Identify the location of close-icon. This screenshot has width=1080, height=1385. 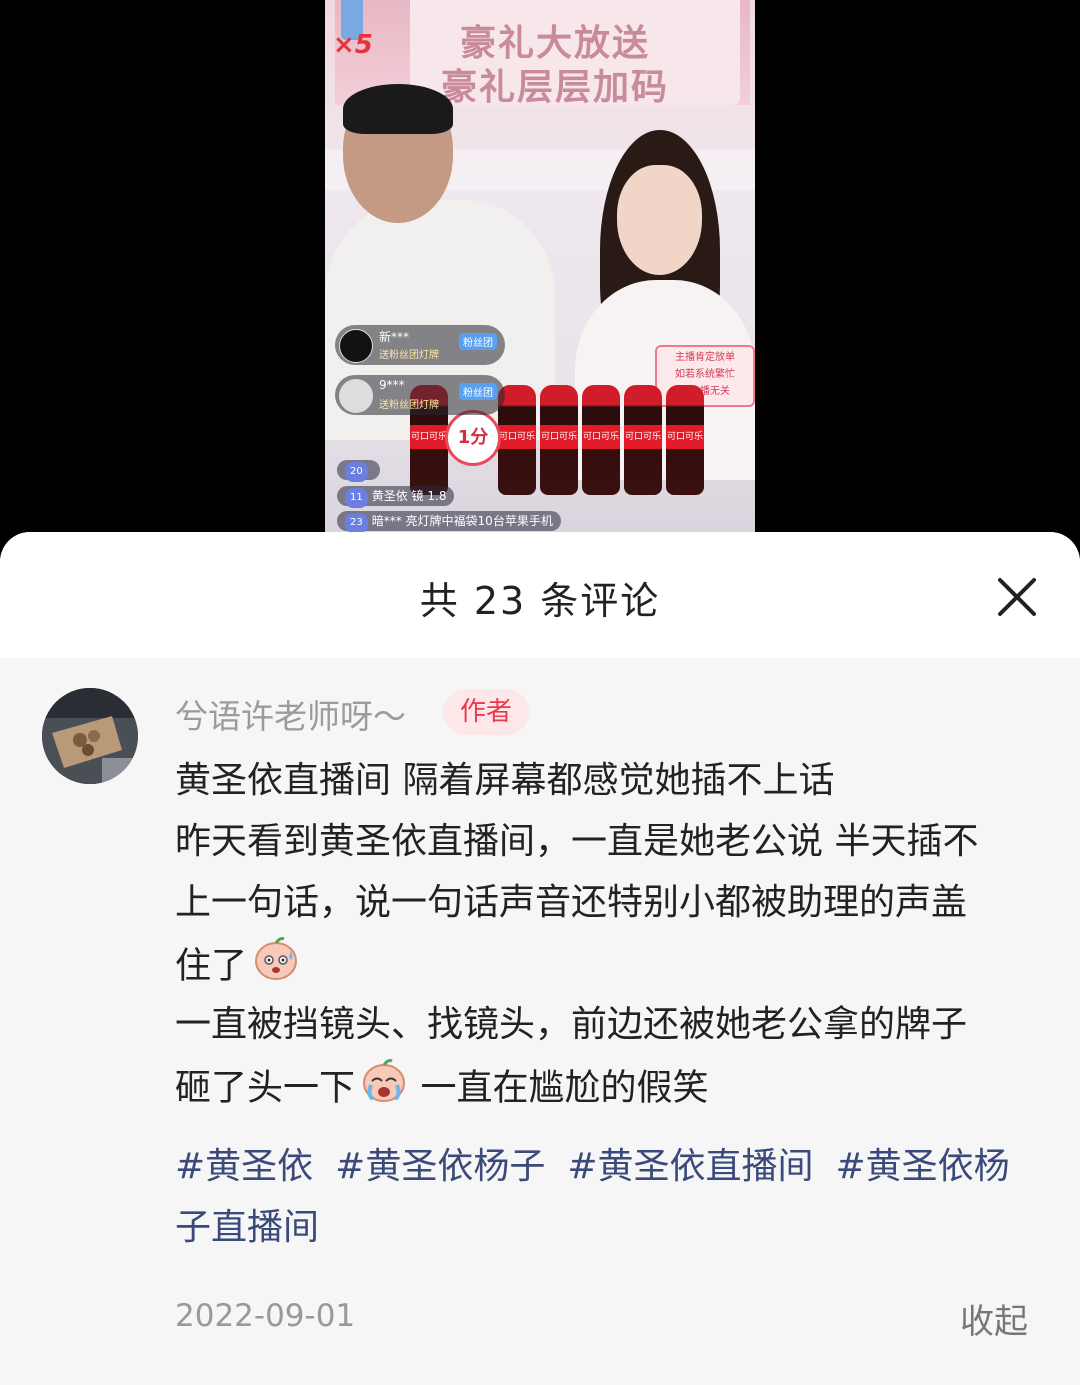
(1017, 597).